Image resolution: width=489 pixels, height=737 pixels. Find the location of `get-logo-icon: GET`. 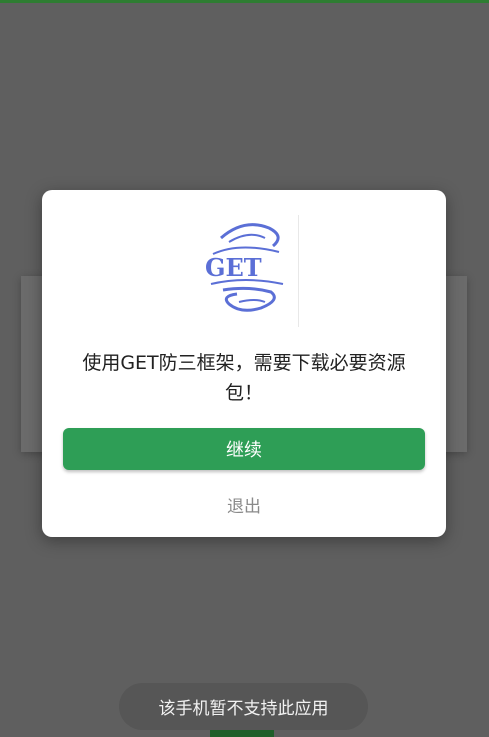

get-logo-icon: GET is located at coordinates (244, 267).